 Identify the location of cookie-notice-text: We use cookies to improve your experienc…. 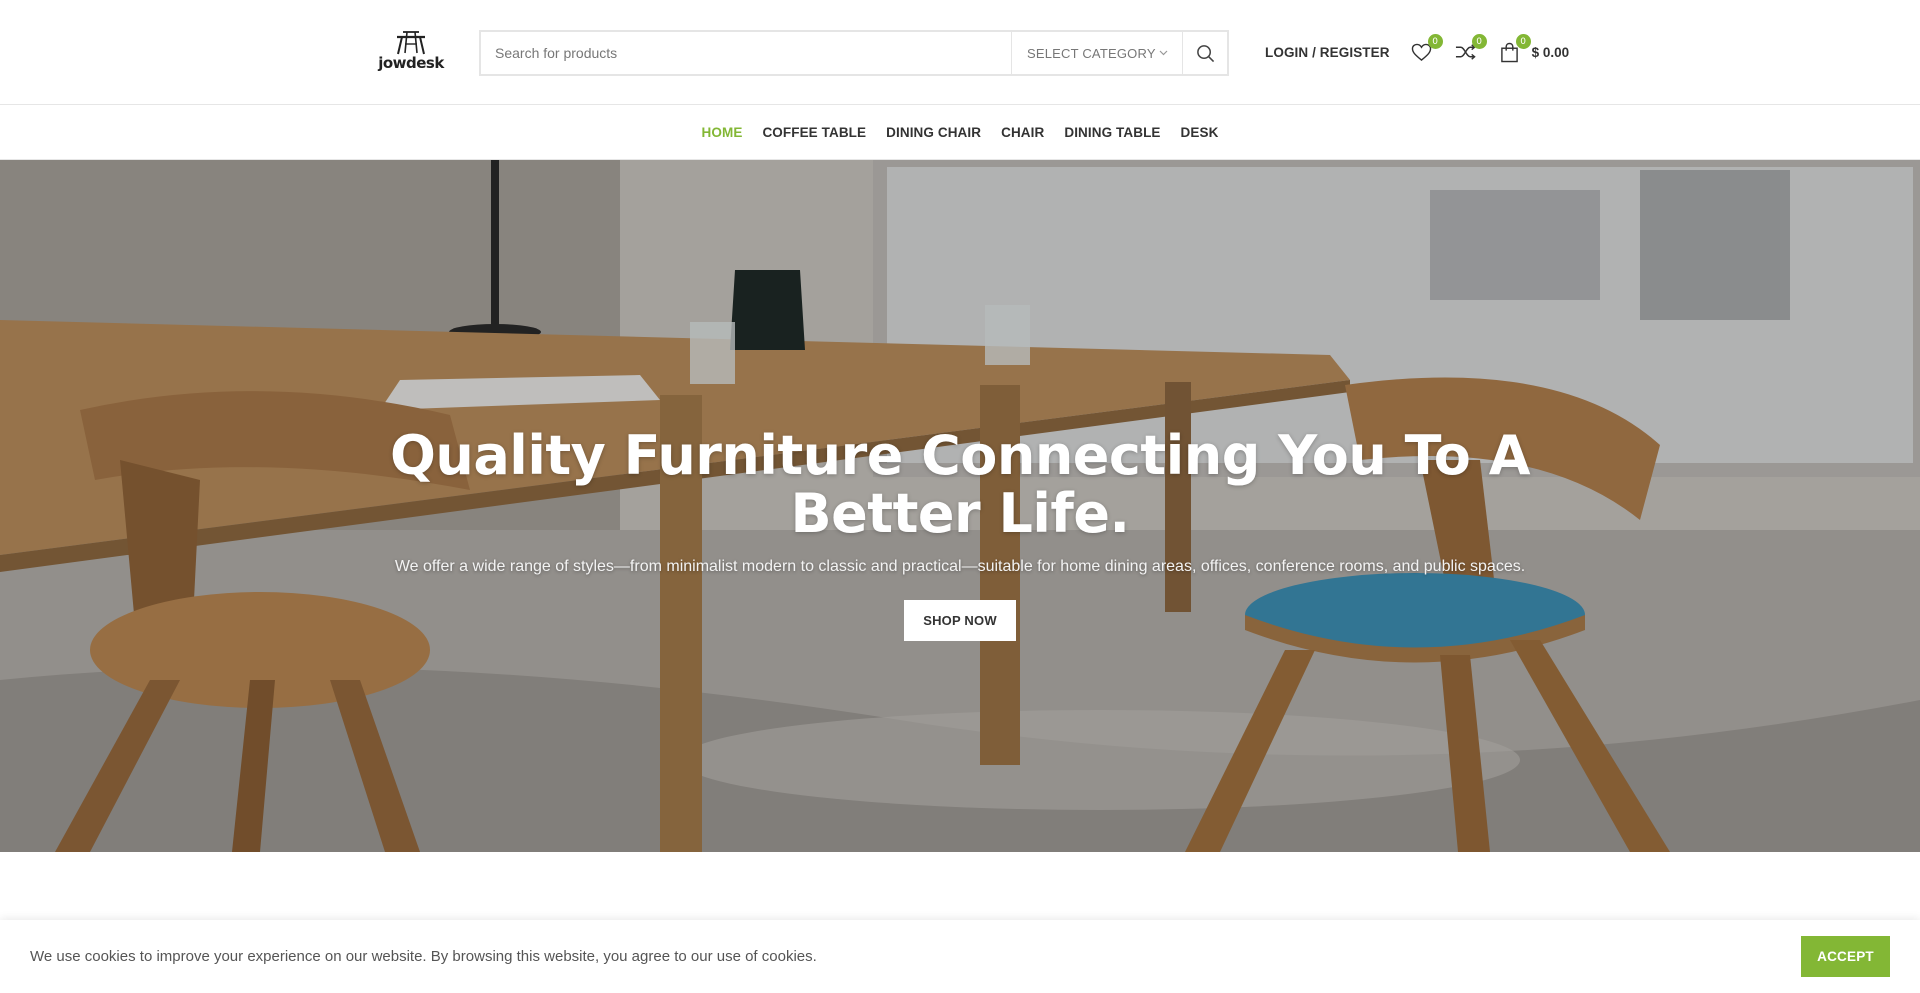
(423, 956).